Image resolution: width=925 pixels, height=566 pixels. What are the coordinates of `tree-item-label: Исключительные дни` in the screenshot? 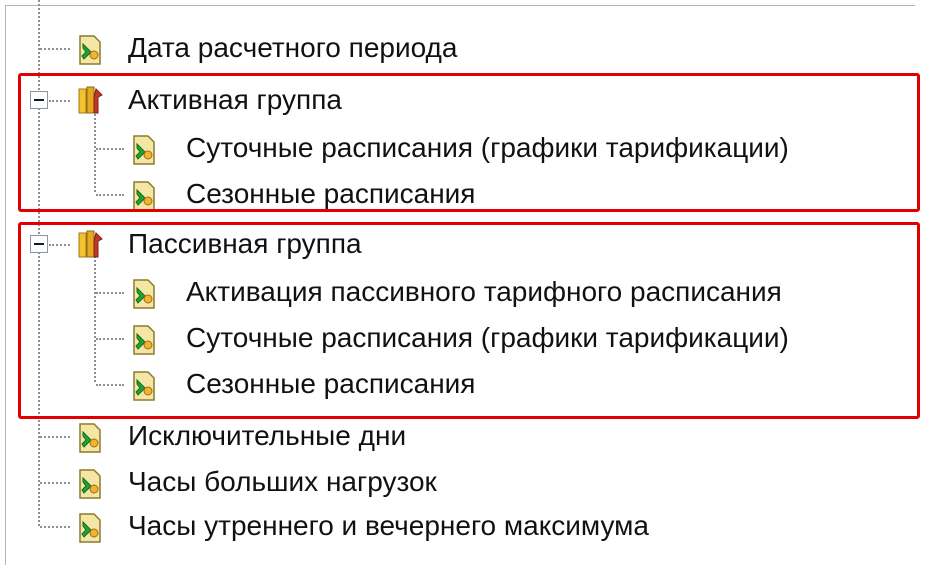 It's located at (267, 435).